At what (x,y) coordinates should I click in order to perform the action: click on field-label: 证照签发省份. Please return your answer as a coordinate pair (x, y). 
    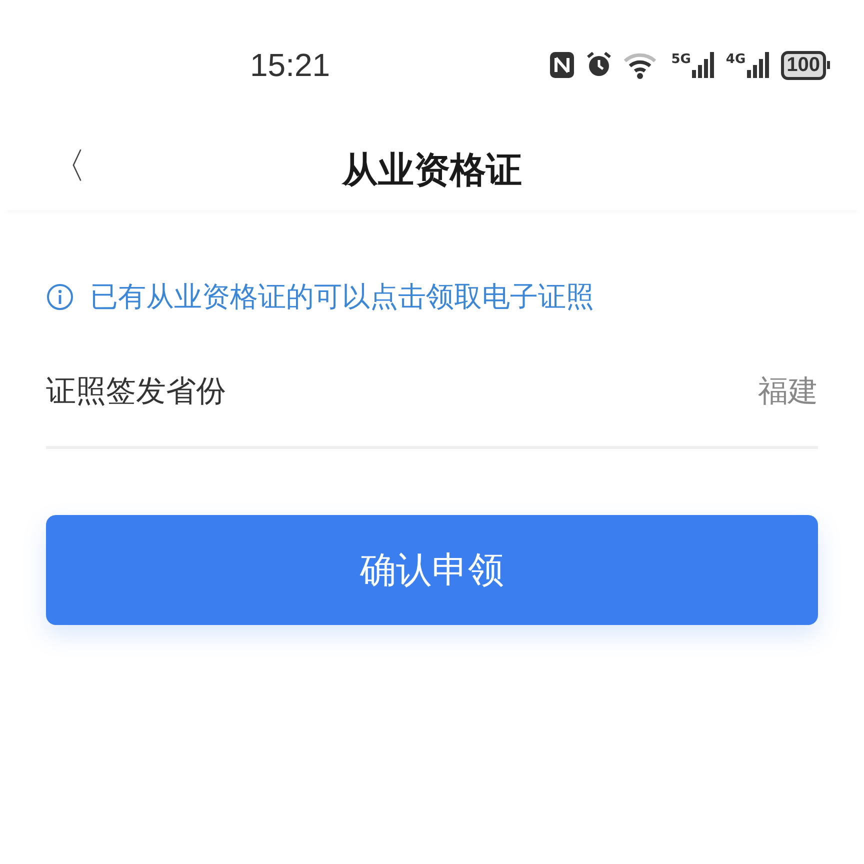
    Looking at the image, I should click on (136, 391).